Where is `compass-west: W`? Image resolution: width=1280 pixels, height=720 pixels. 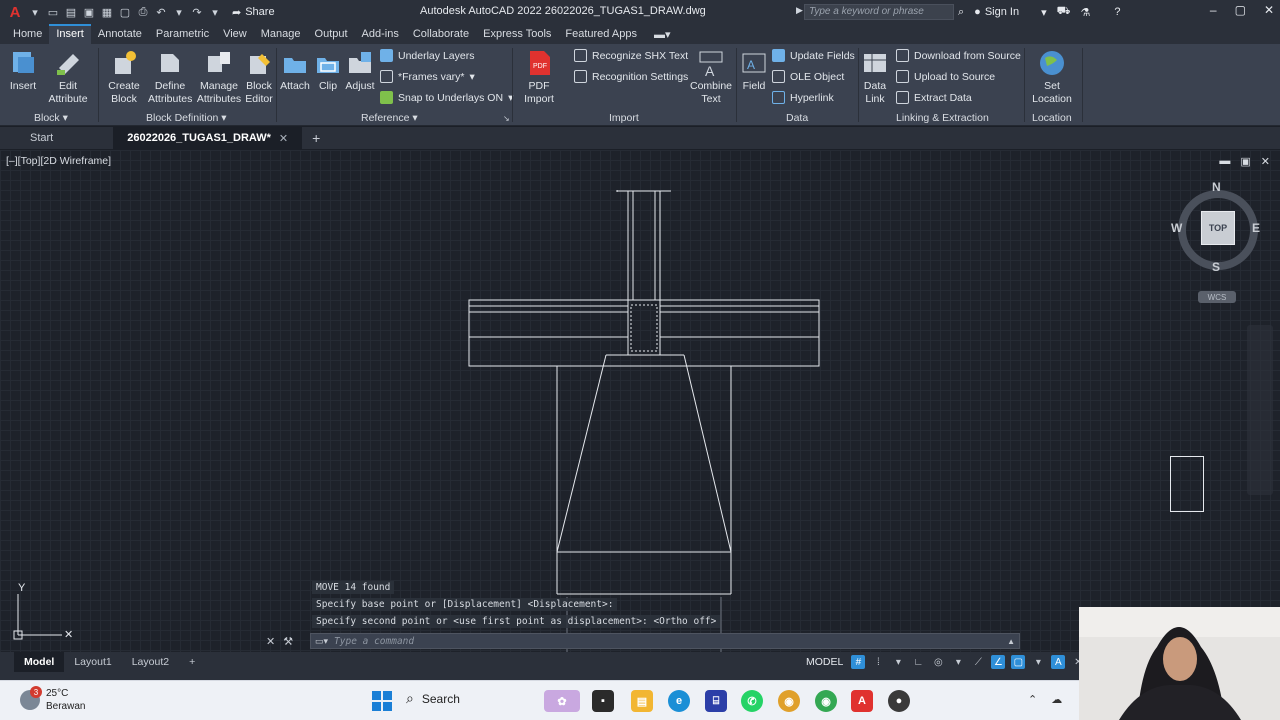 compass-west: W is located at coordinates (1176, 228).